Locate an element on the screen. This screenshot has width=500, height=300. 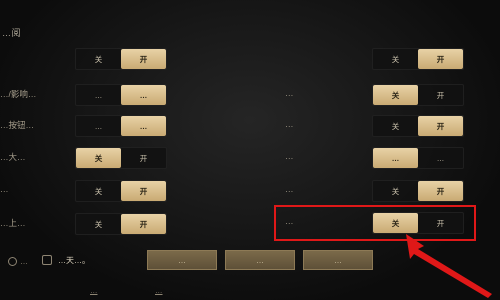
left-setting-row-4-option-1: 关 is located at coordinates (98, 158).